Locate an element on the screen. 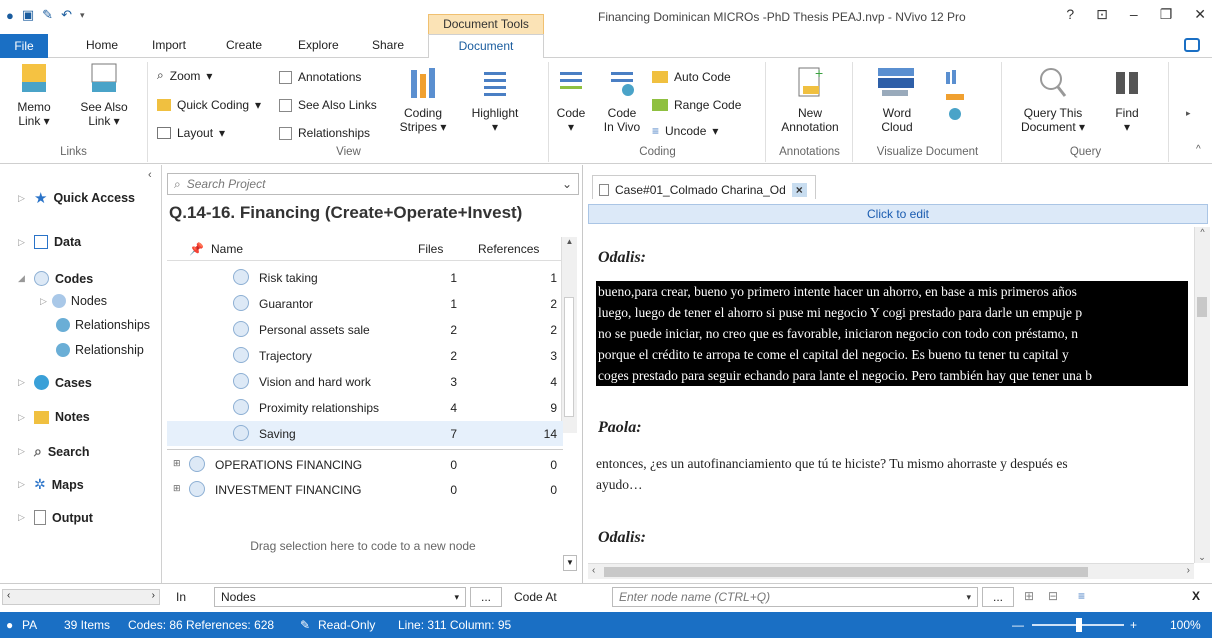  uncode-button: ≡ Uncode ▾ is located at coordinates (685, 131).